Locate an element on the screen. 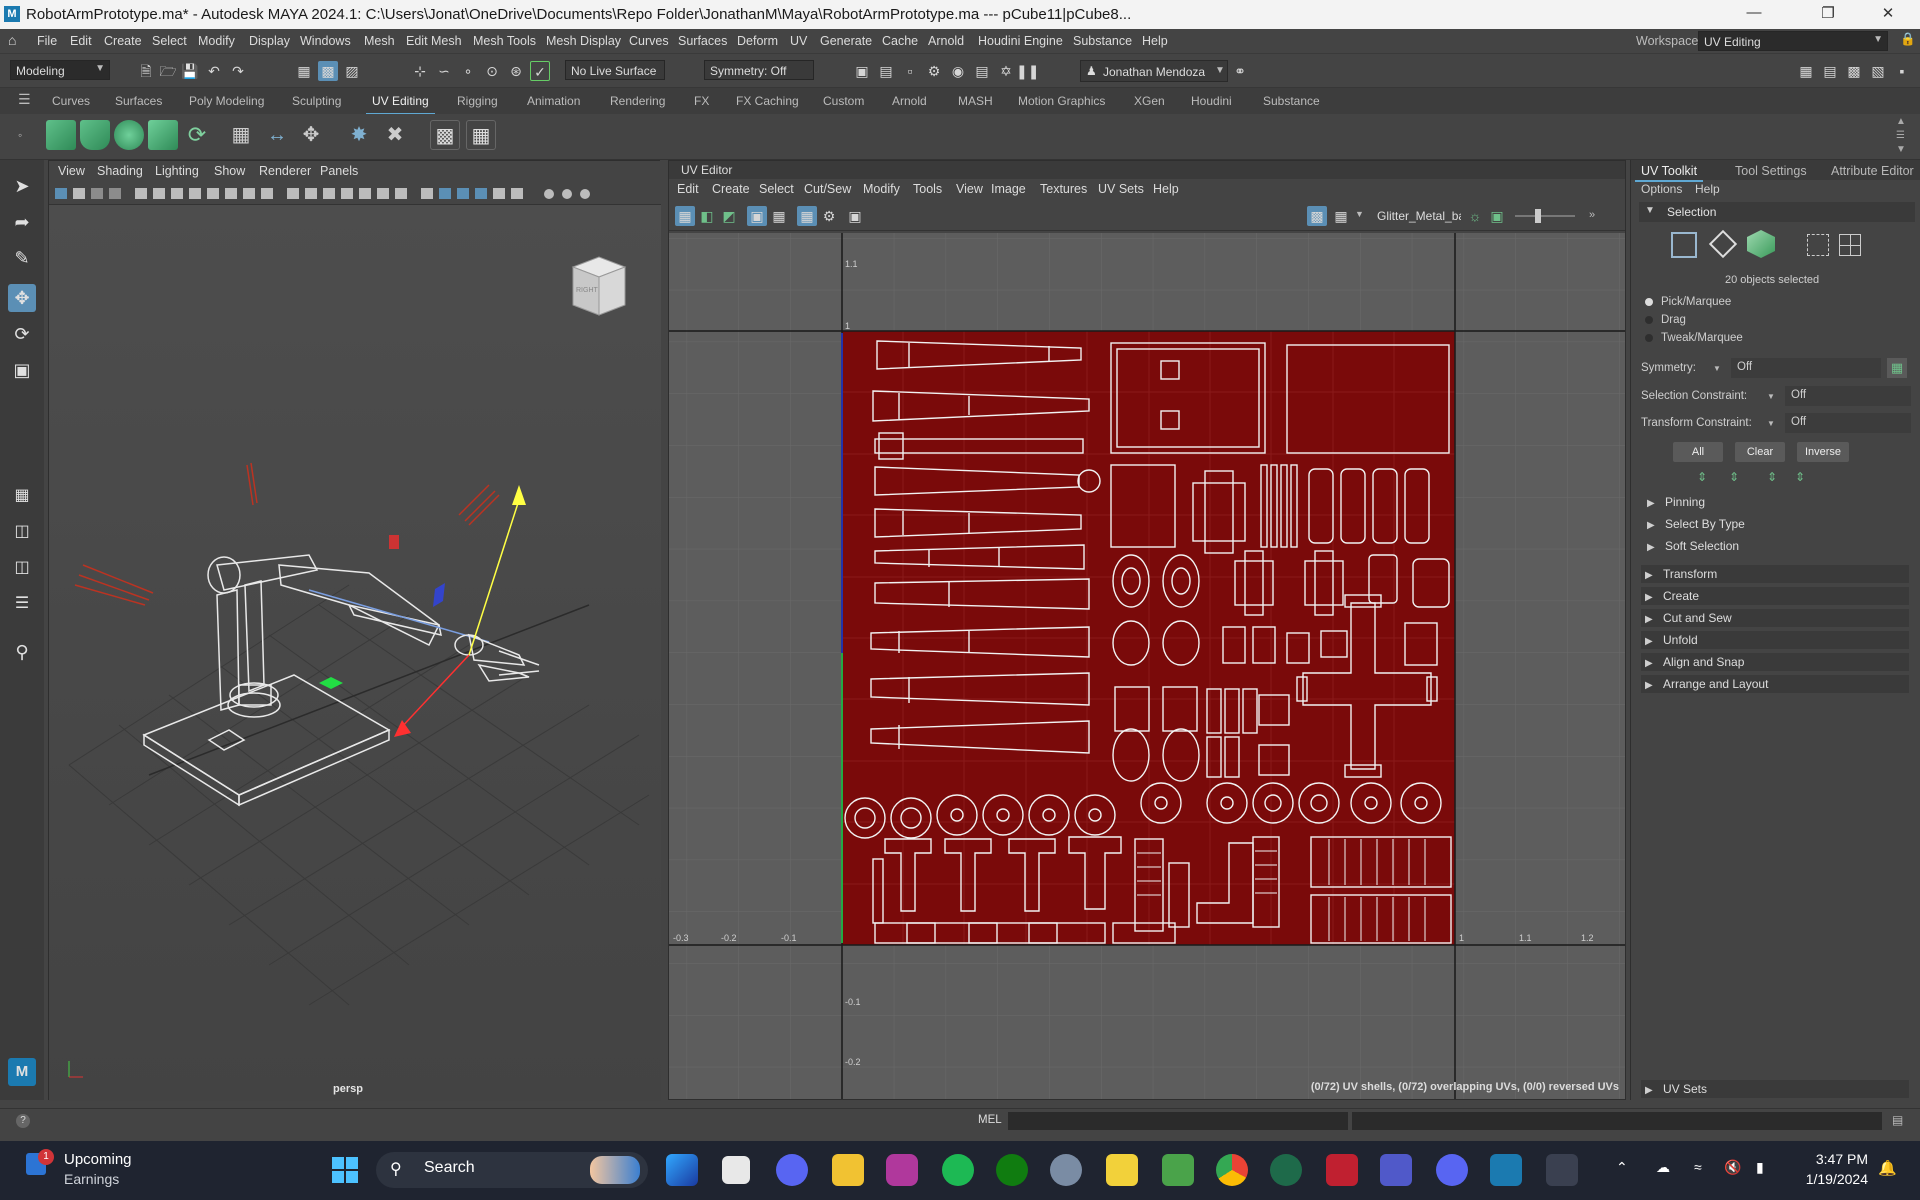 Image resolution: width=1920 pixels, height=1200 pixels. snap-point-icon: ∘ is located at coordinates (468, 71).